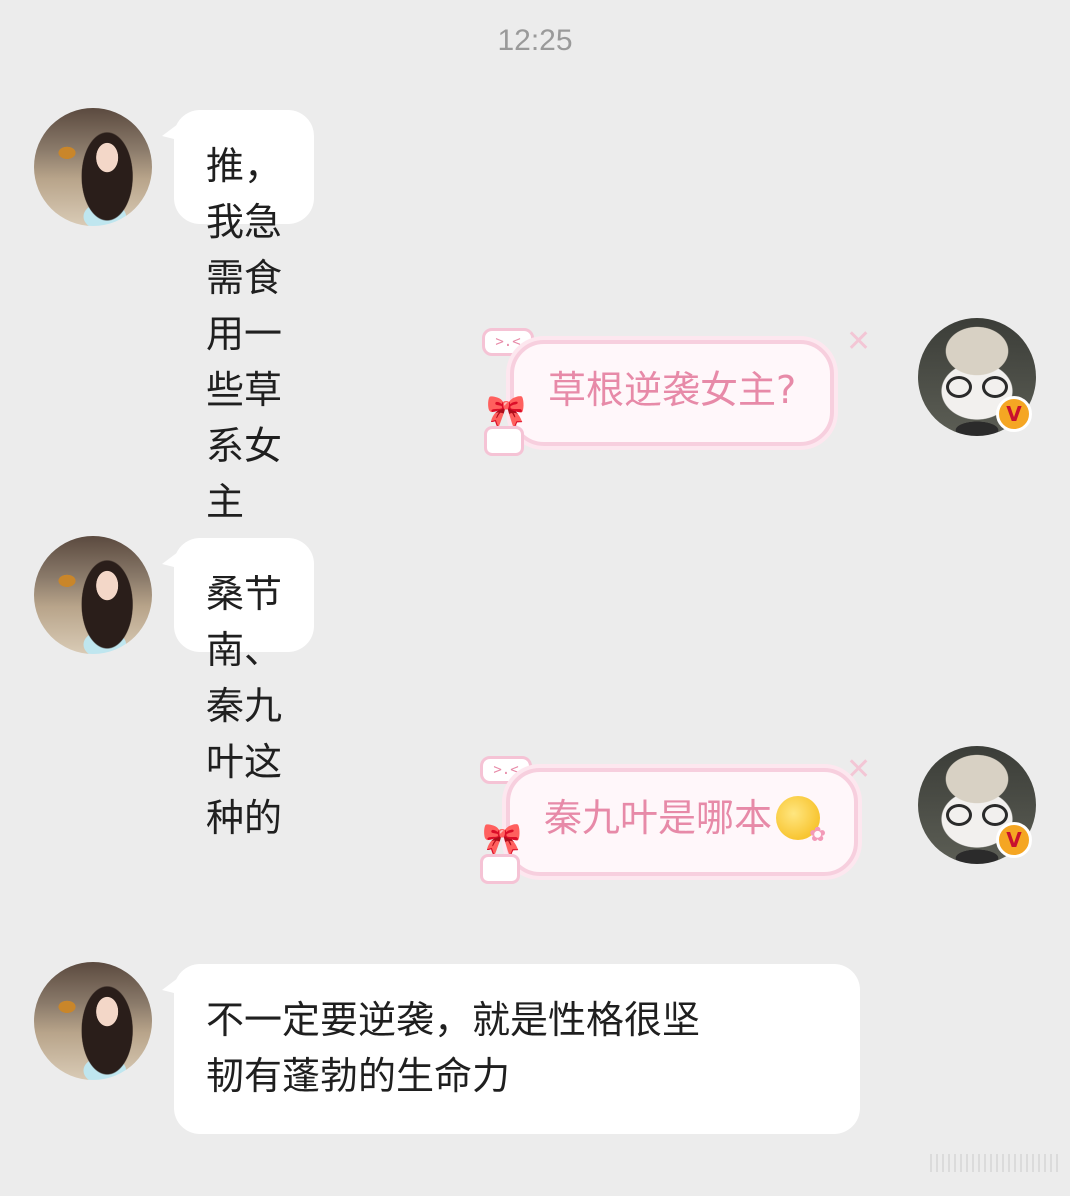 This screenshot has height=1196, width=1070. I want to click on message-bubble: 草根逆袭女主?, so click(672, 393).